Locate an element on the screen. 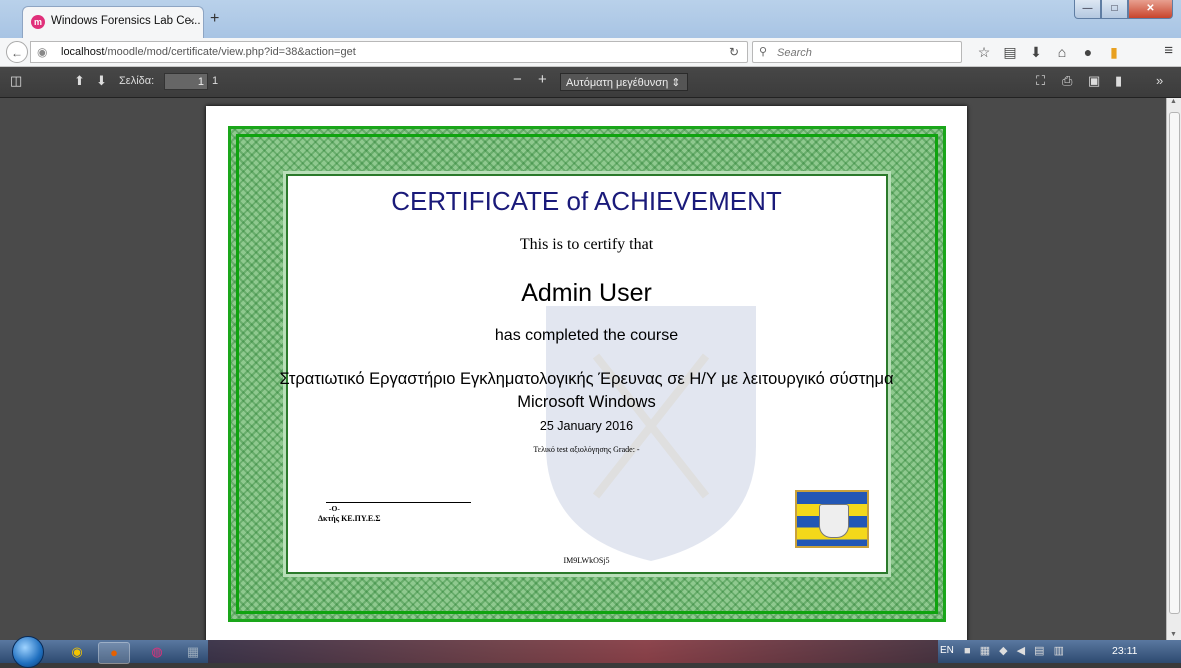  tray-icons: ■ ▦ ◆ ◀ ▤ ▥ is located at coordinates (1015, 650).